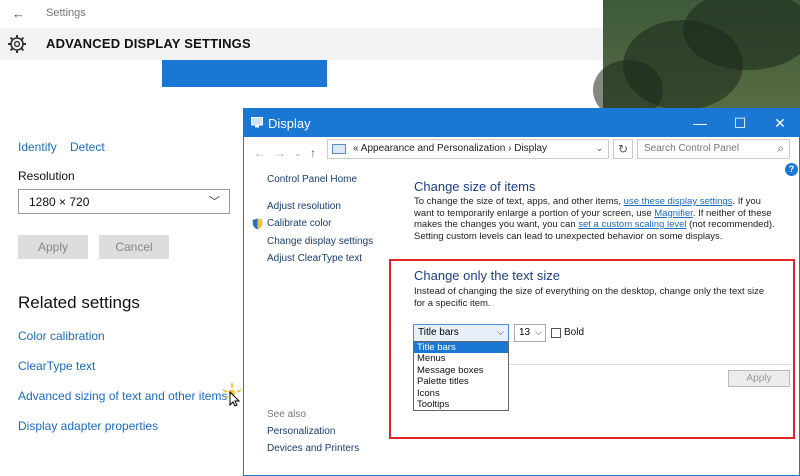 This screenshot has width=800, height=476. Describe the element at coordinates (623, 149) in the screenshot. I see `refresh-icon: ↻` at that location.